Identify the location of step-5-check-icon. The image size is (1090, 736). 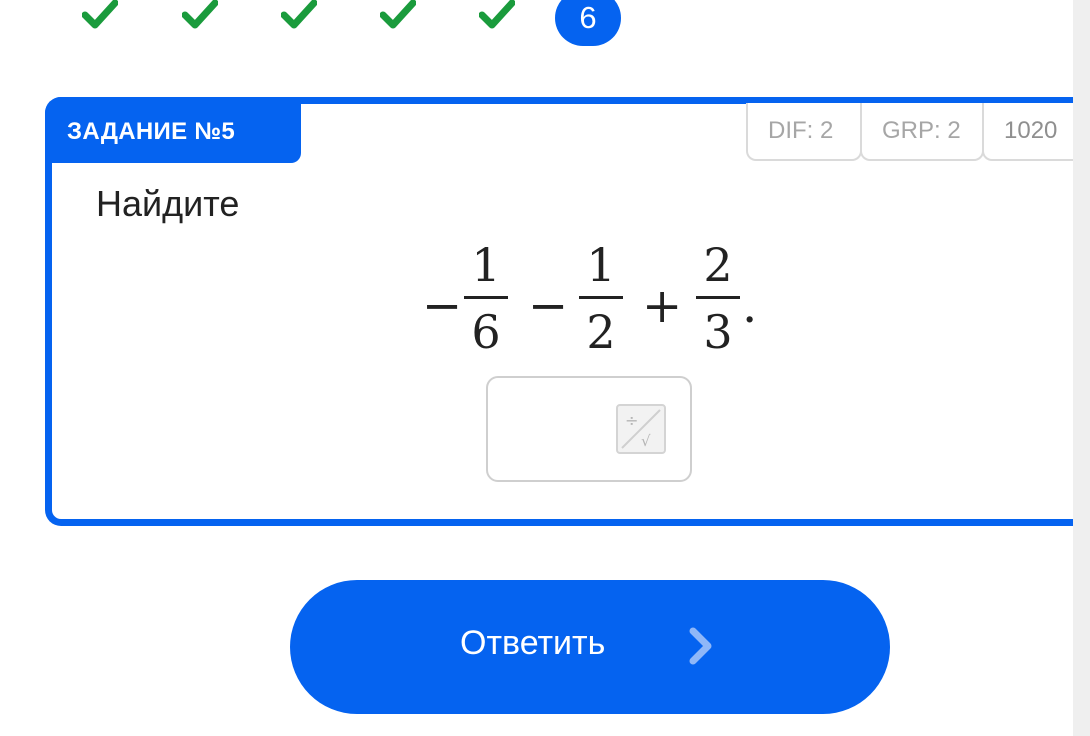
(497, 15).